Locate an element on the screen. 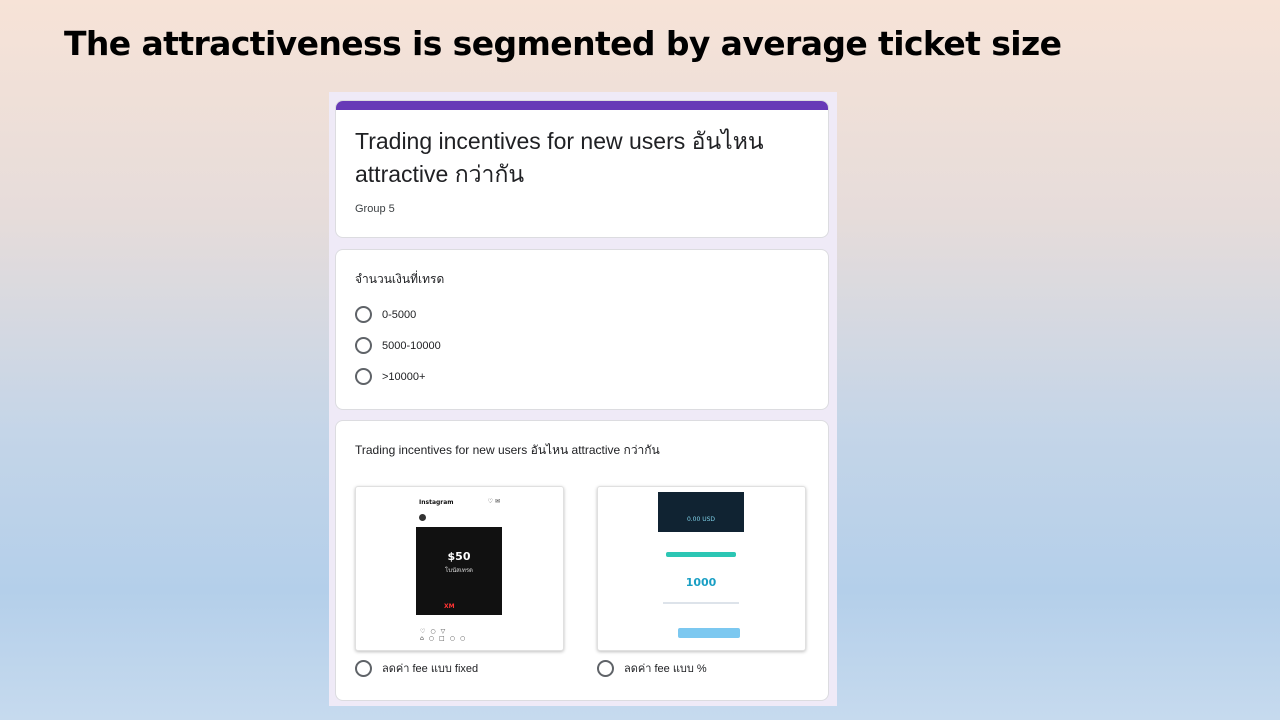  instagram-ad-screenshot: Instagram ♡ ✉ $50 โบนัสเทรด XM ♡○▽ ⌂○□○○ is located at coordinates (459, 568).